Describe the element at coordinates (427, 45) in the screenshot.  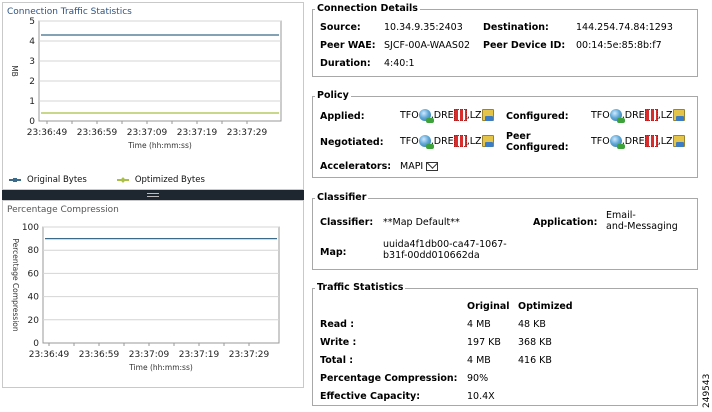
I see `peer-wae-value: SJCF-00A-WAAS02` at that location.